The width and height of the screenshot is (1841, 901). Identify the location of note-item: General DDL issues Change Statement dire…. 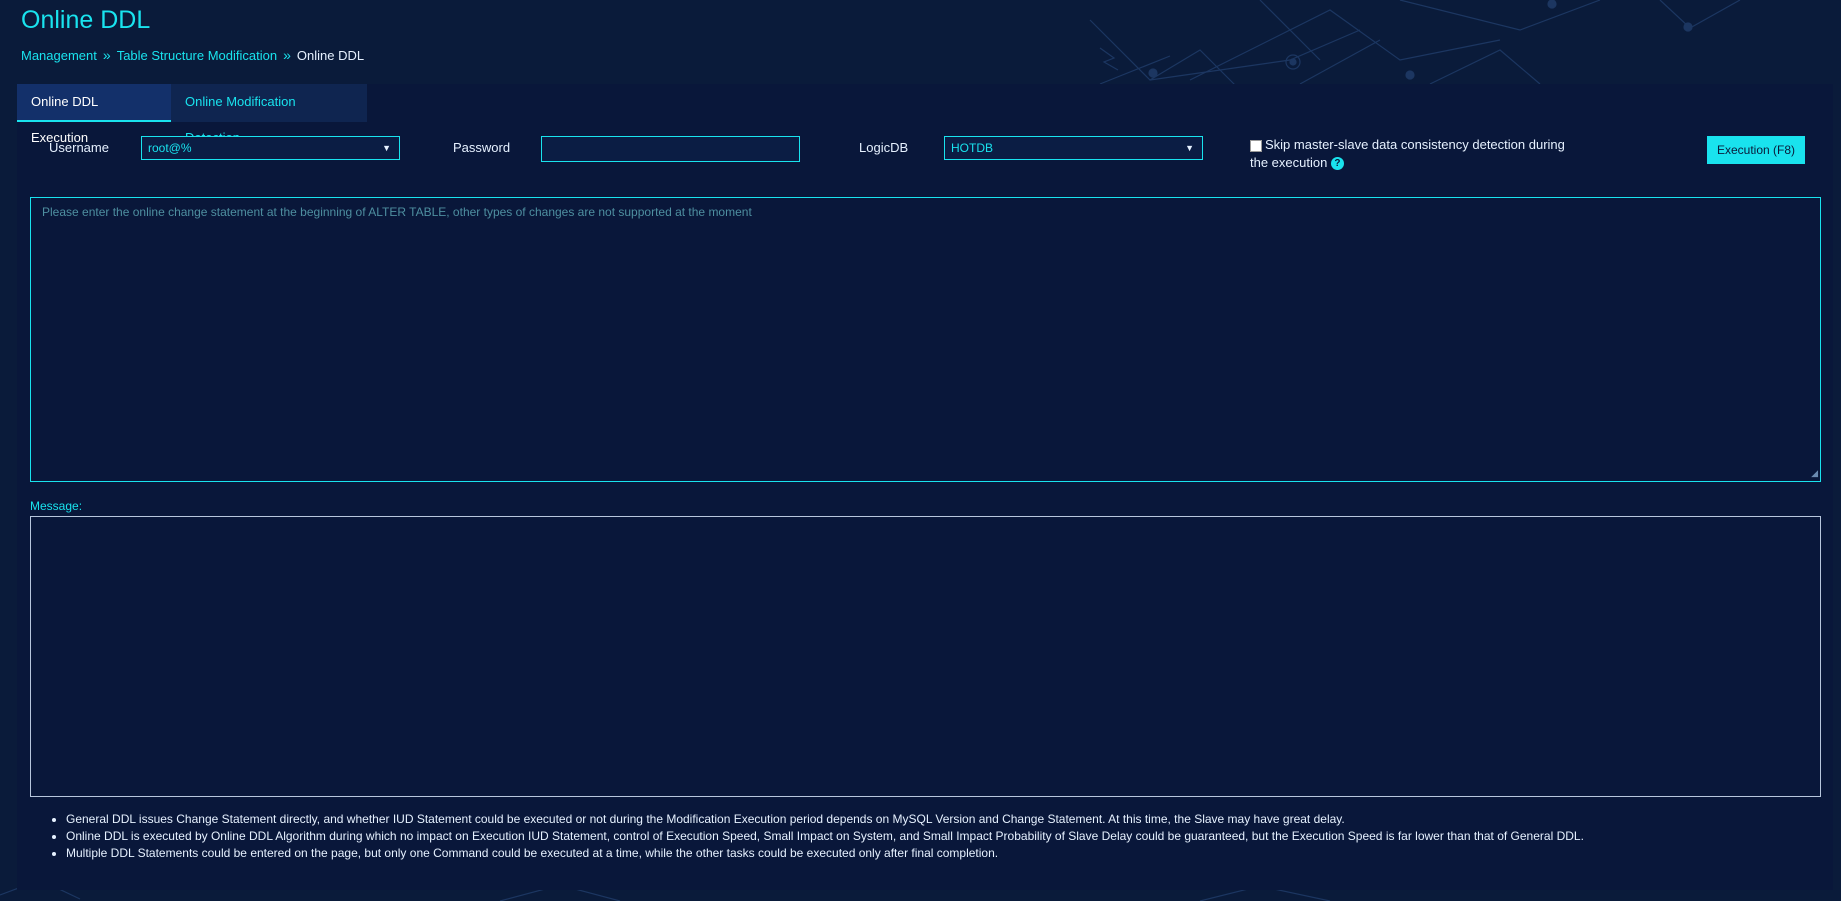
(953, 819).